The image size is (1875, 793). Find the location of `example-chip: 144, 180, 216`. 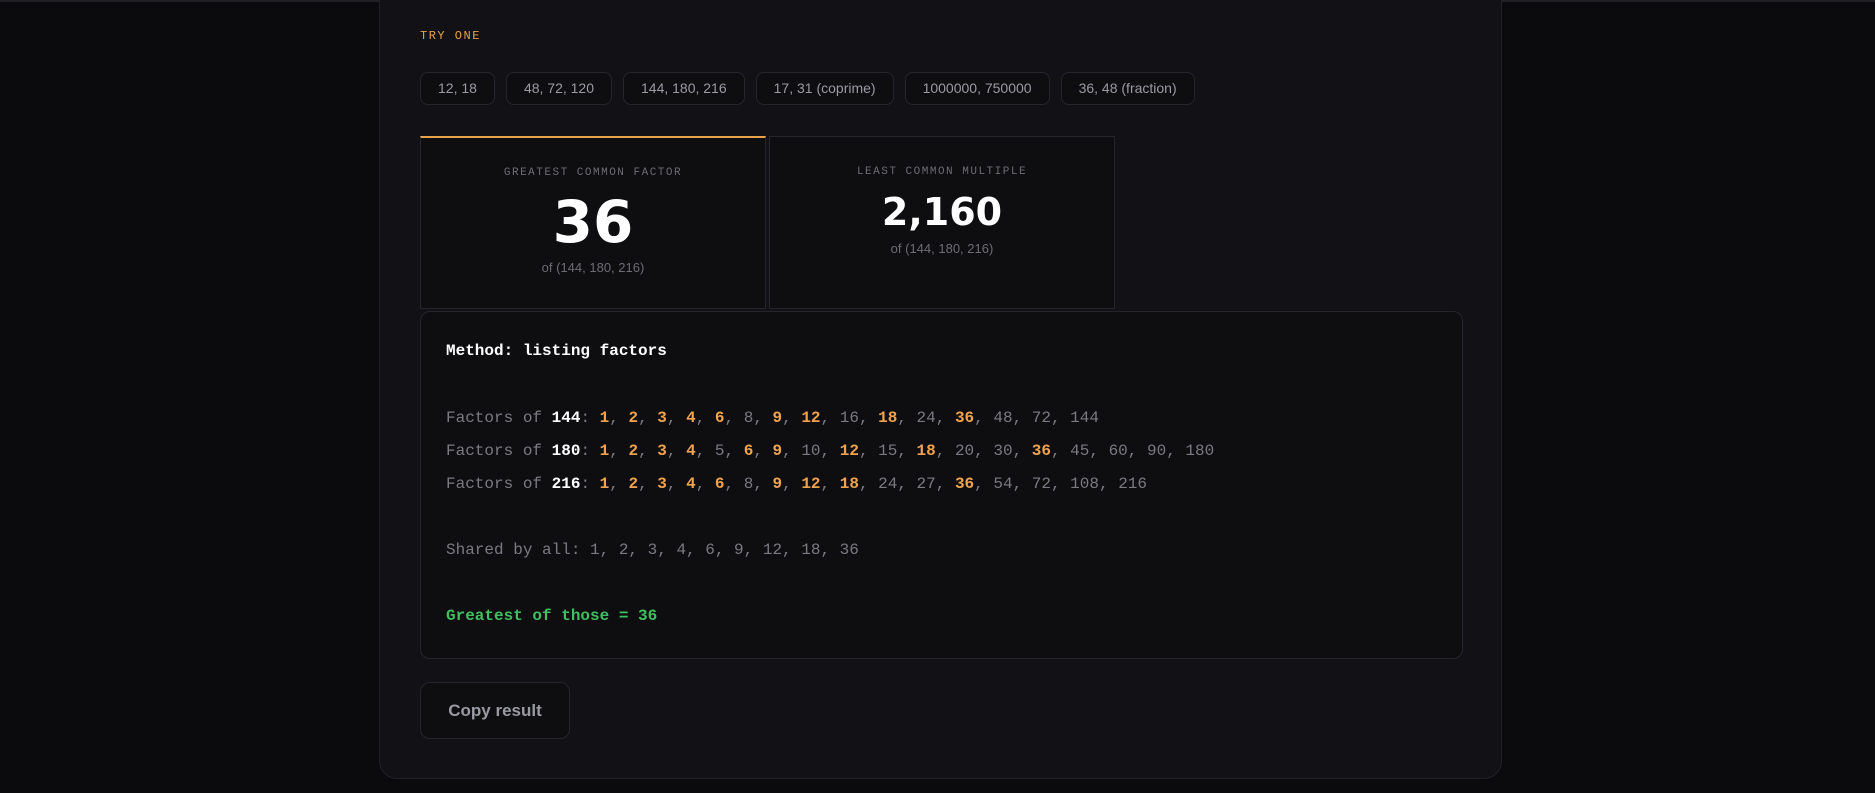

example-chip: 144, 180, 216 is located at coordinates (684, 88).